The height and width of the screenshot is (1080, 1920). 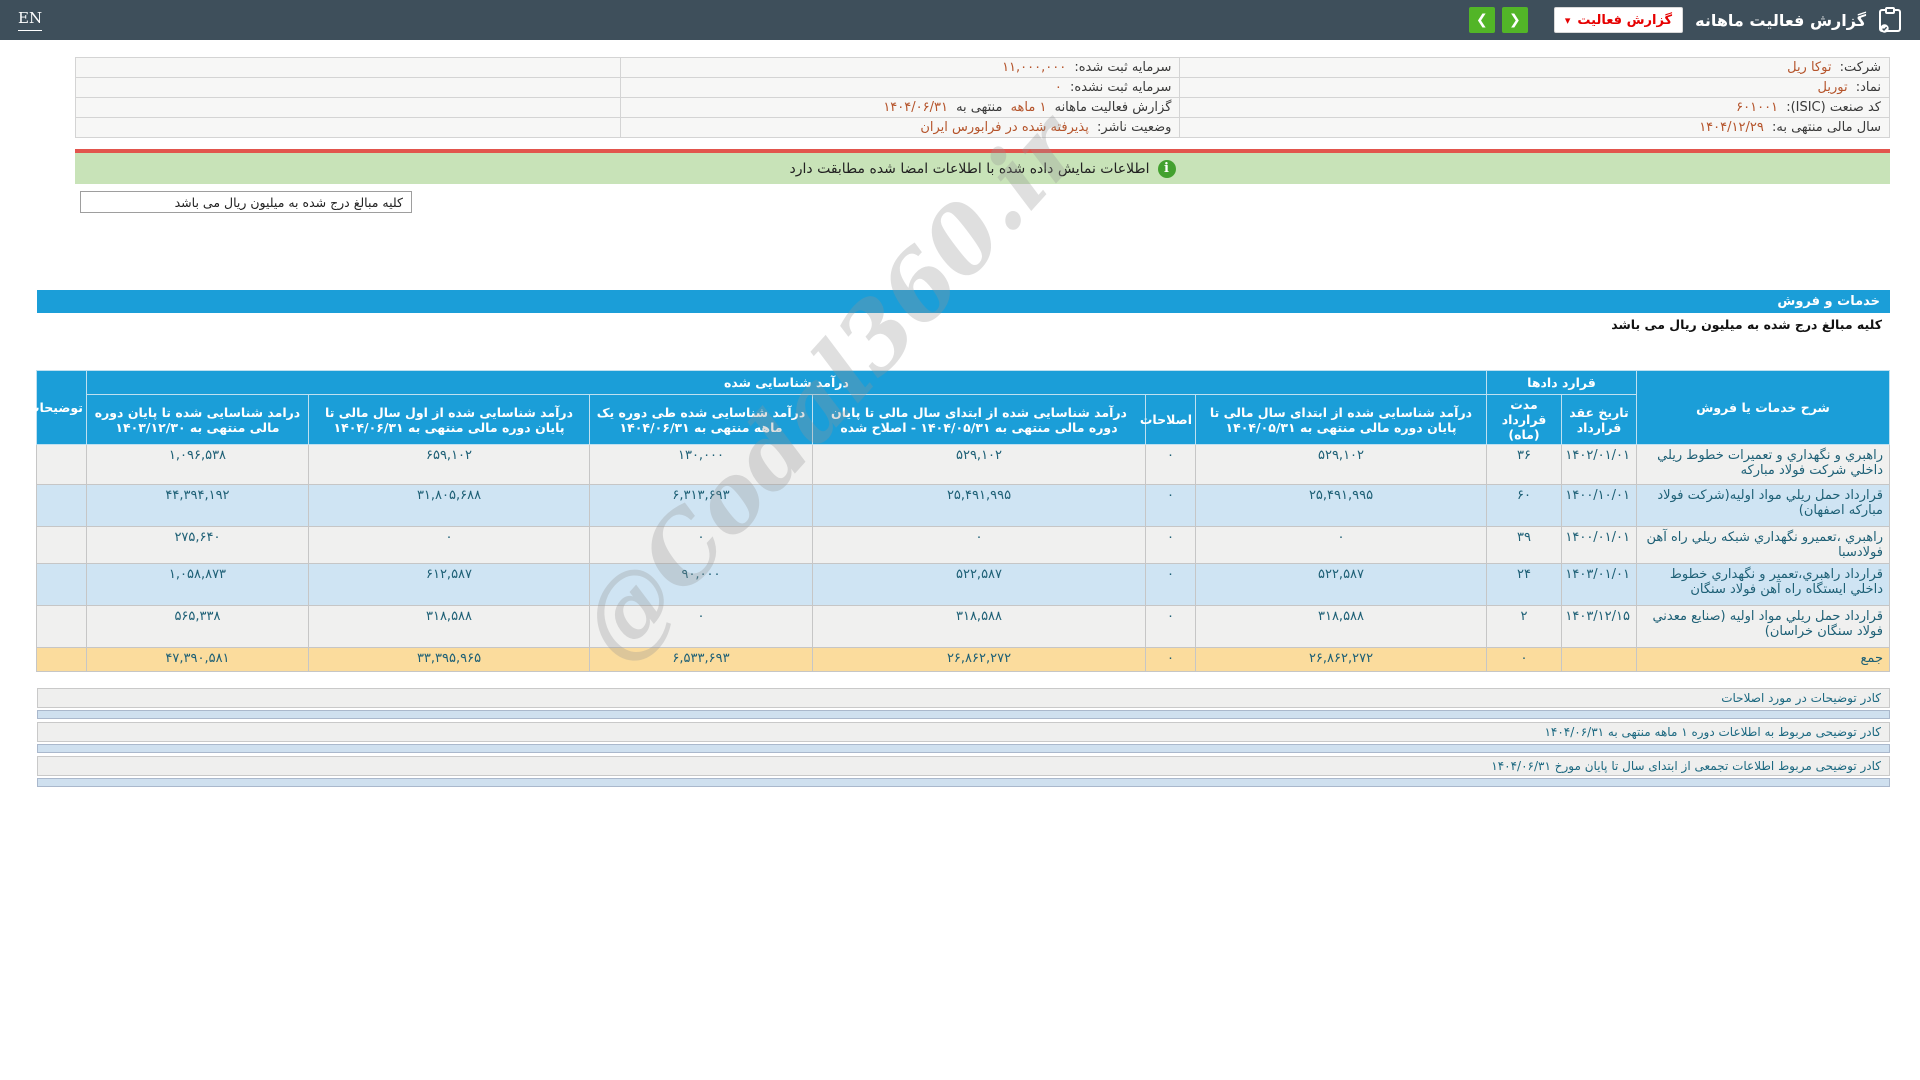 I want to click on cell-rev-prev: ۲۷۵,۶۴۰, so click(x=197, y=545).